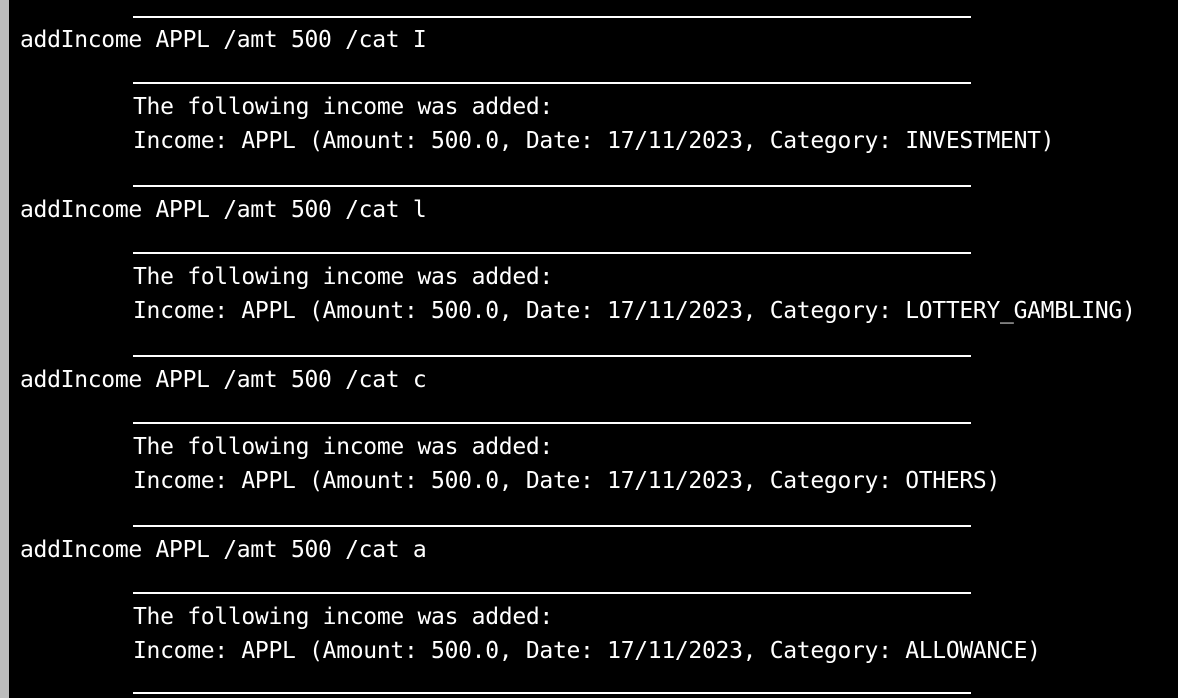 This screenshot has height=698, width=1178. What do you see at coordinates (223, 550) in the screenshot?
I see `command-line: addIncome APPL /amt 500 /cat a` at bounding box center [223, 550].